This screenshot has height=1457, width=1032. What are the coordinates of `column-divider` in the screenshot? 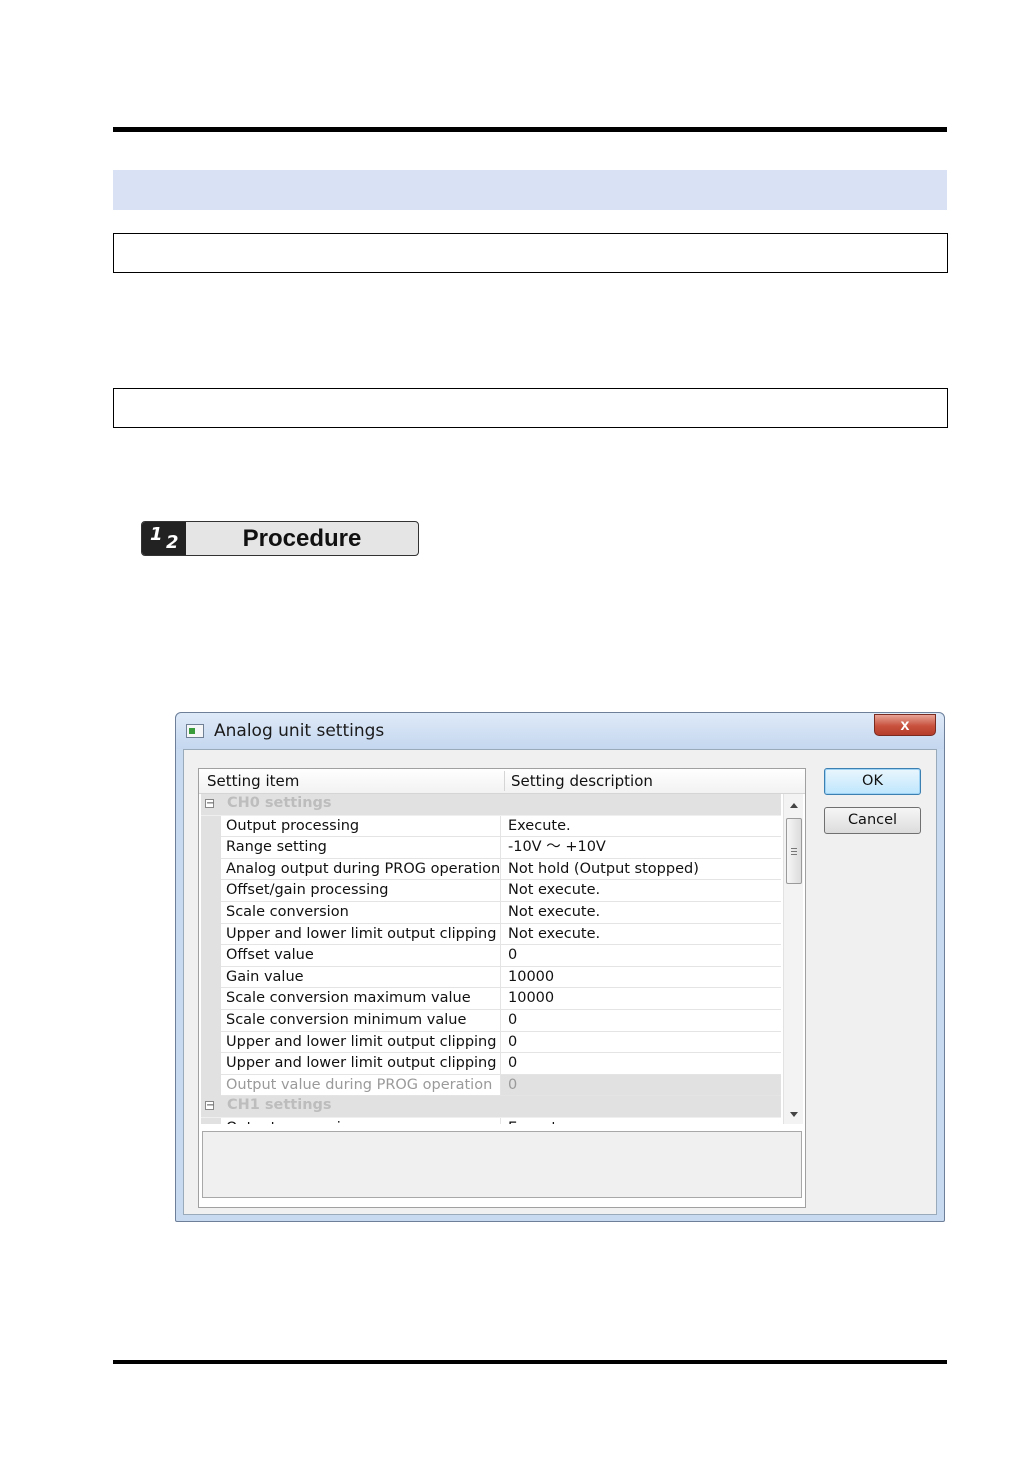 It's located at (504, 781).